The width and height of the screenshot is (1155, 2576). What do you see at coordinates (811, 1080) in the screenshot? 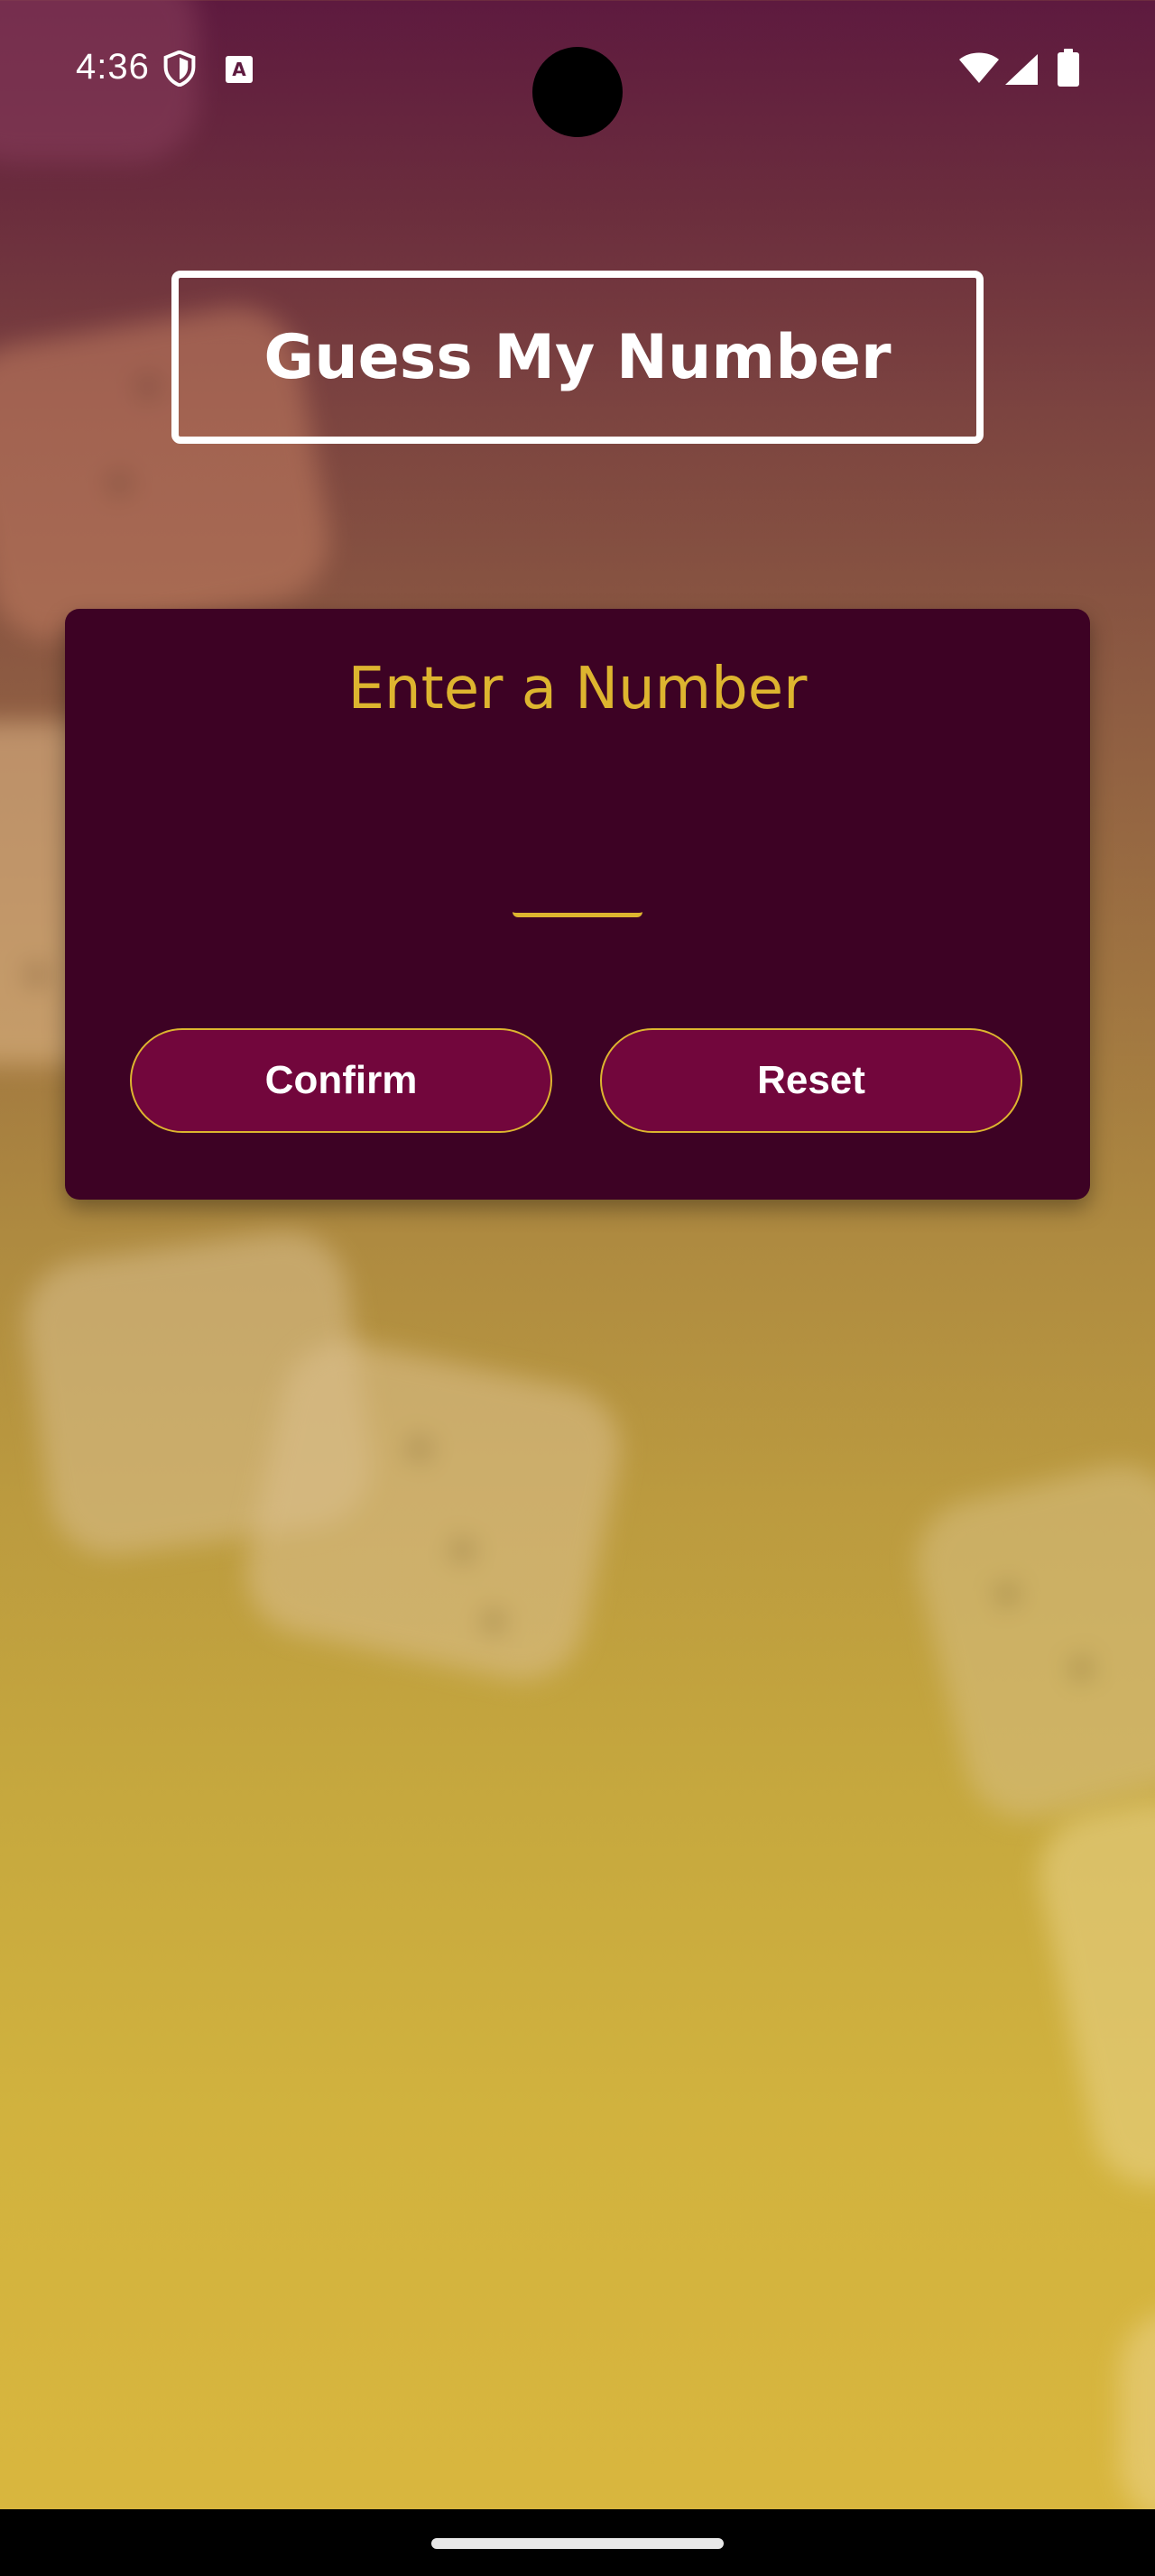
I see `reset-button: Reset` at bounding box center [811, 1080].